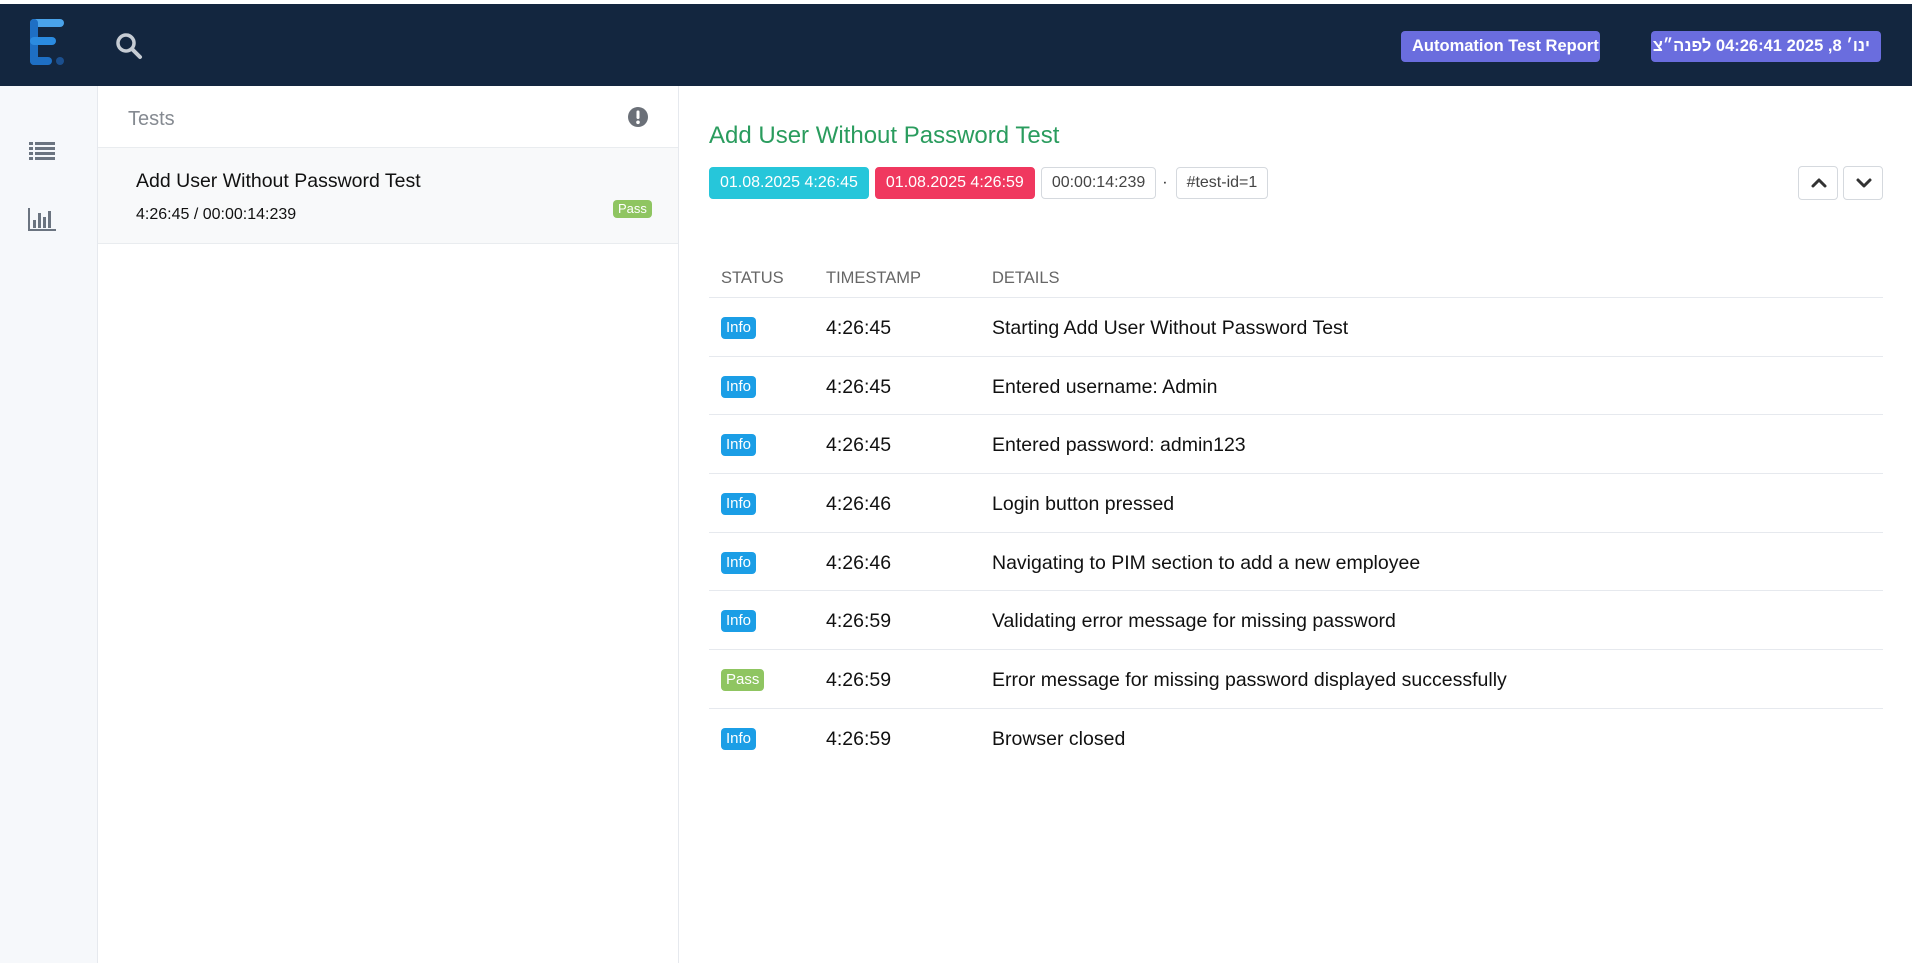  What do you see at coordinates (151, 119) in the screenshot?
I see `test-list-title: Tests` at bounding box center [151, 119].